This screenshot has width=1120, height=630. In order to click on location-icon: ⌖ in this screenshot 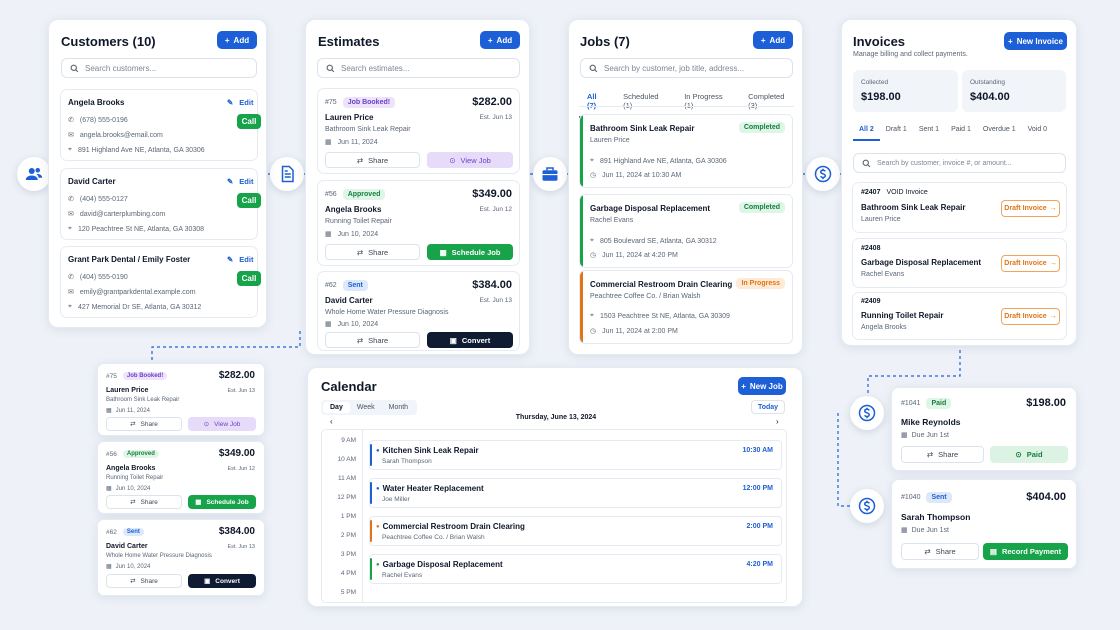, I will do `click(592, 315)`.